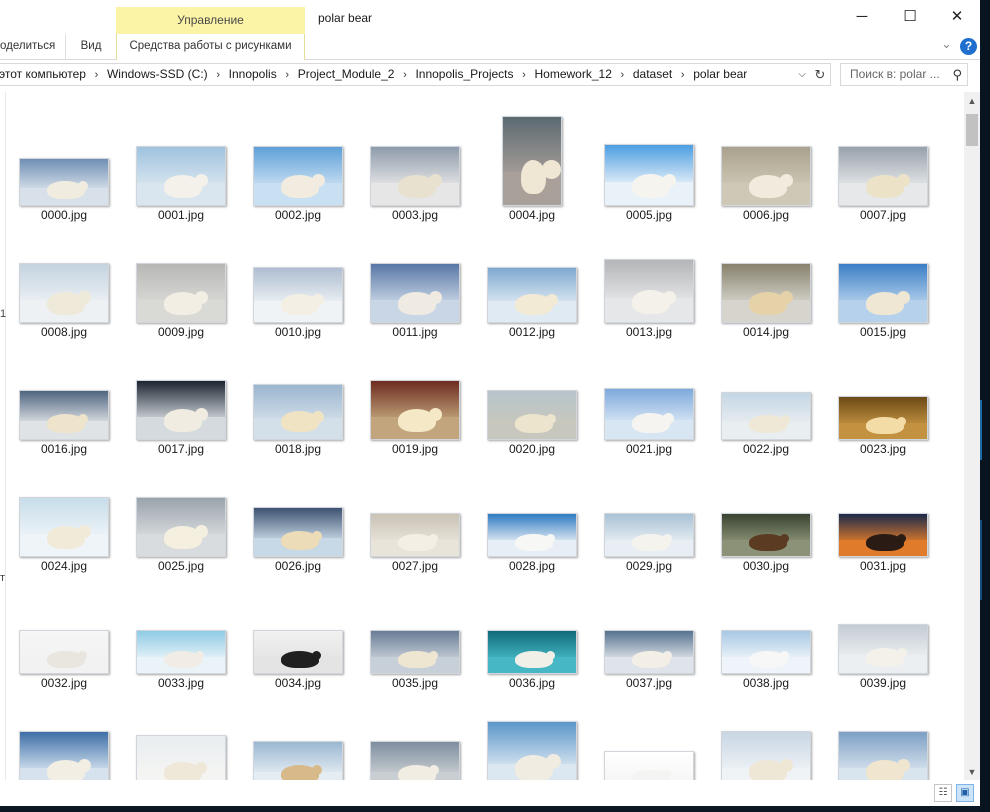 This screenshot has width=990, height=812. I want to click on file-tile: 0010.jpg, so click(298, 279).